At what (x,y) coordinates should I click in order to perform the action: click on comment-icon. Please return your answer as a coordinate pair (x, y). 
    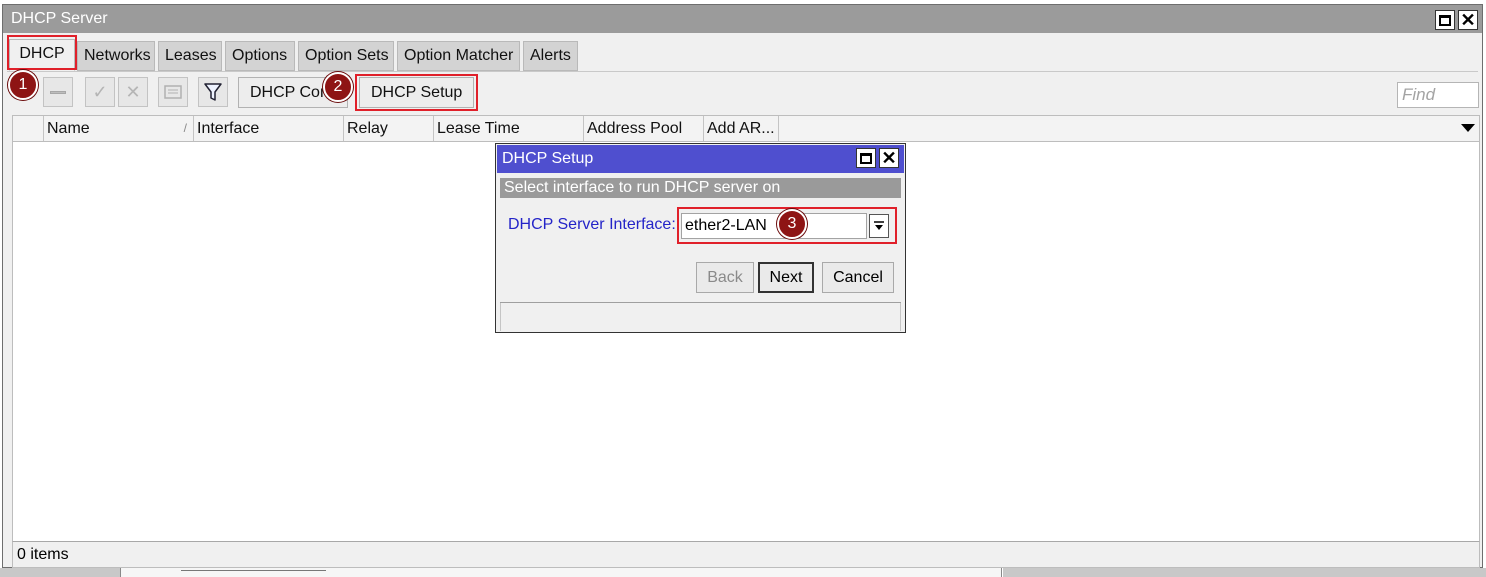
    Looking at the image, I should click on (173, 92).